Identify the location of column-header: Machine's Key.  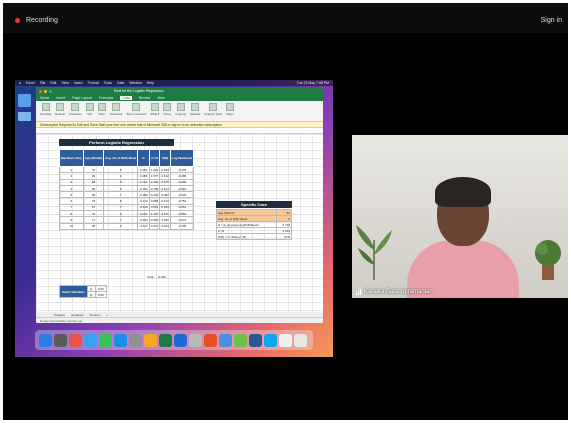
(71, 158).